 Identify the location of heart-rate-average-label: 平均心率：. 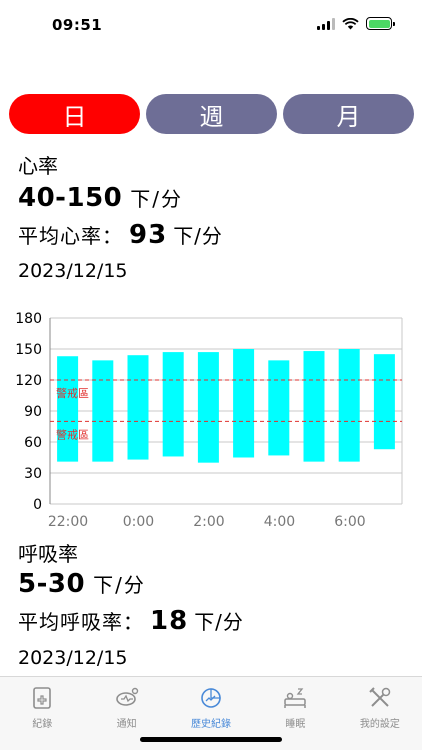
(70, 236).